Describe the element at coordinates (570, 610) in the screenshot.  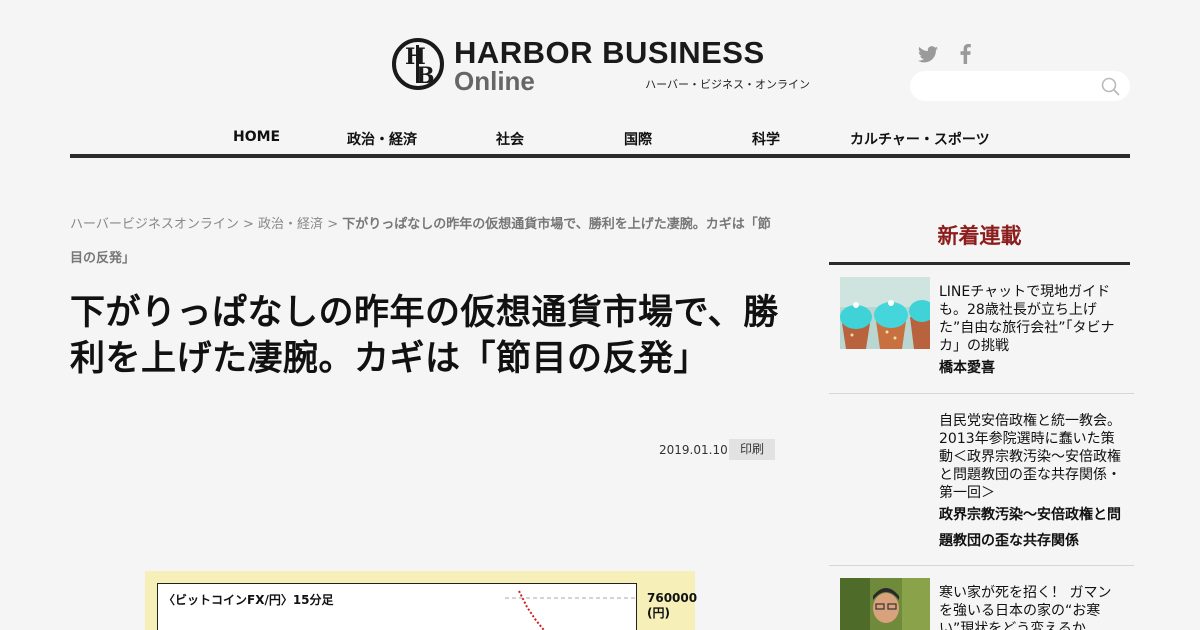
I see `chart-price-line` at that location.